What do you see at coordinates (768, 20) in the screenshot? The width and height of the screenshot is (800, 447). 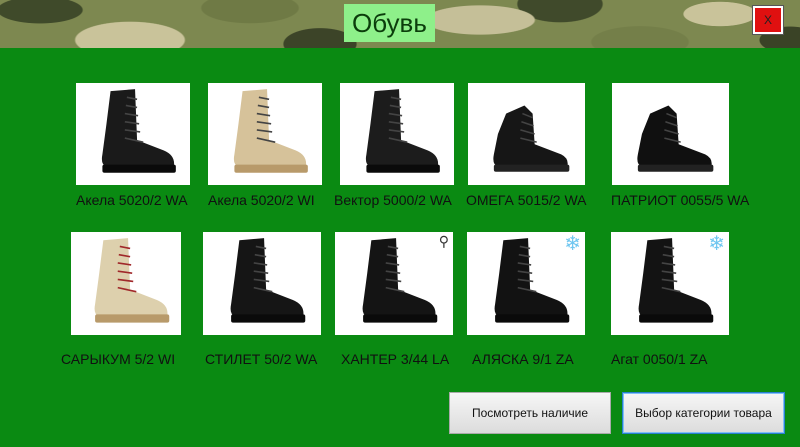 I see `close-button: X` at bounding box center [768, 20].